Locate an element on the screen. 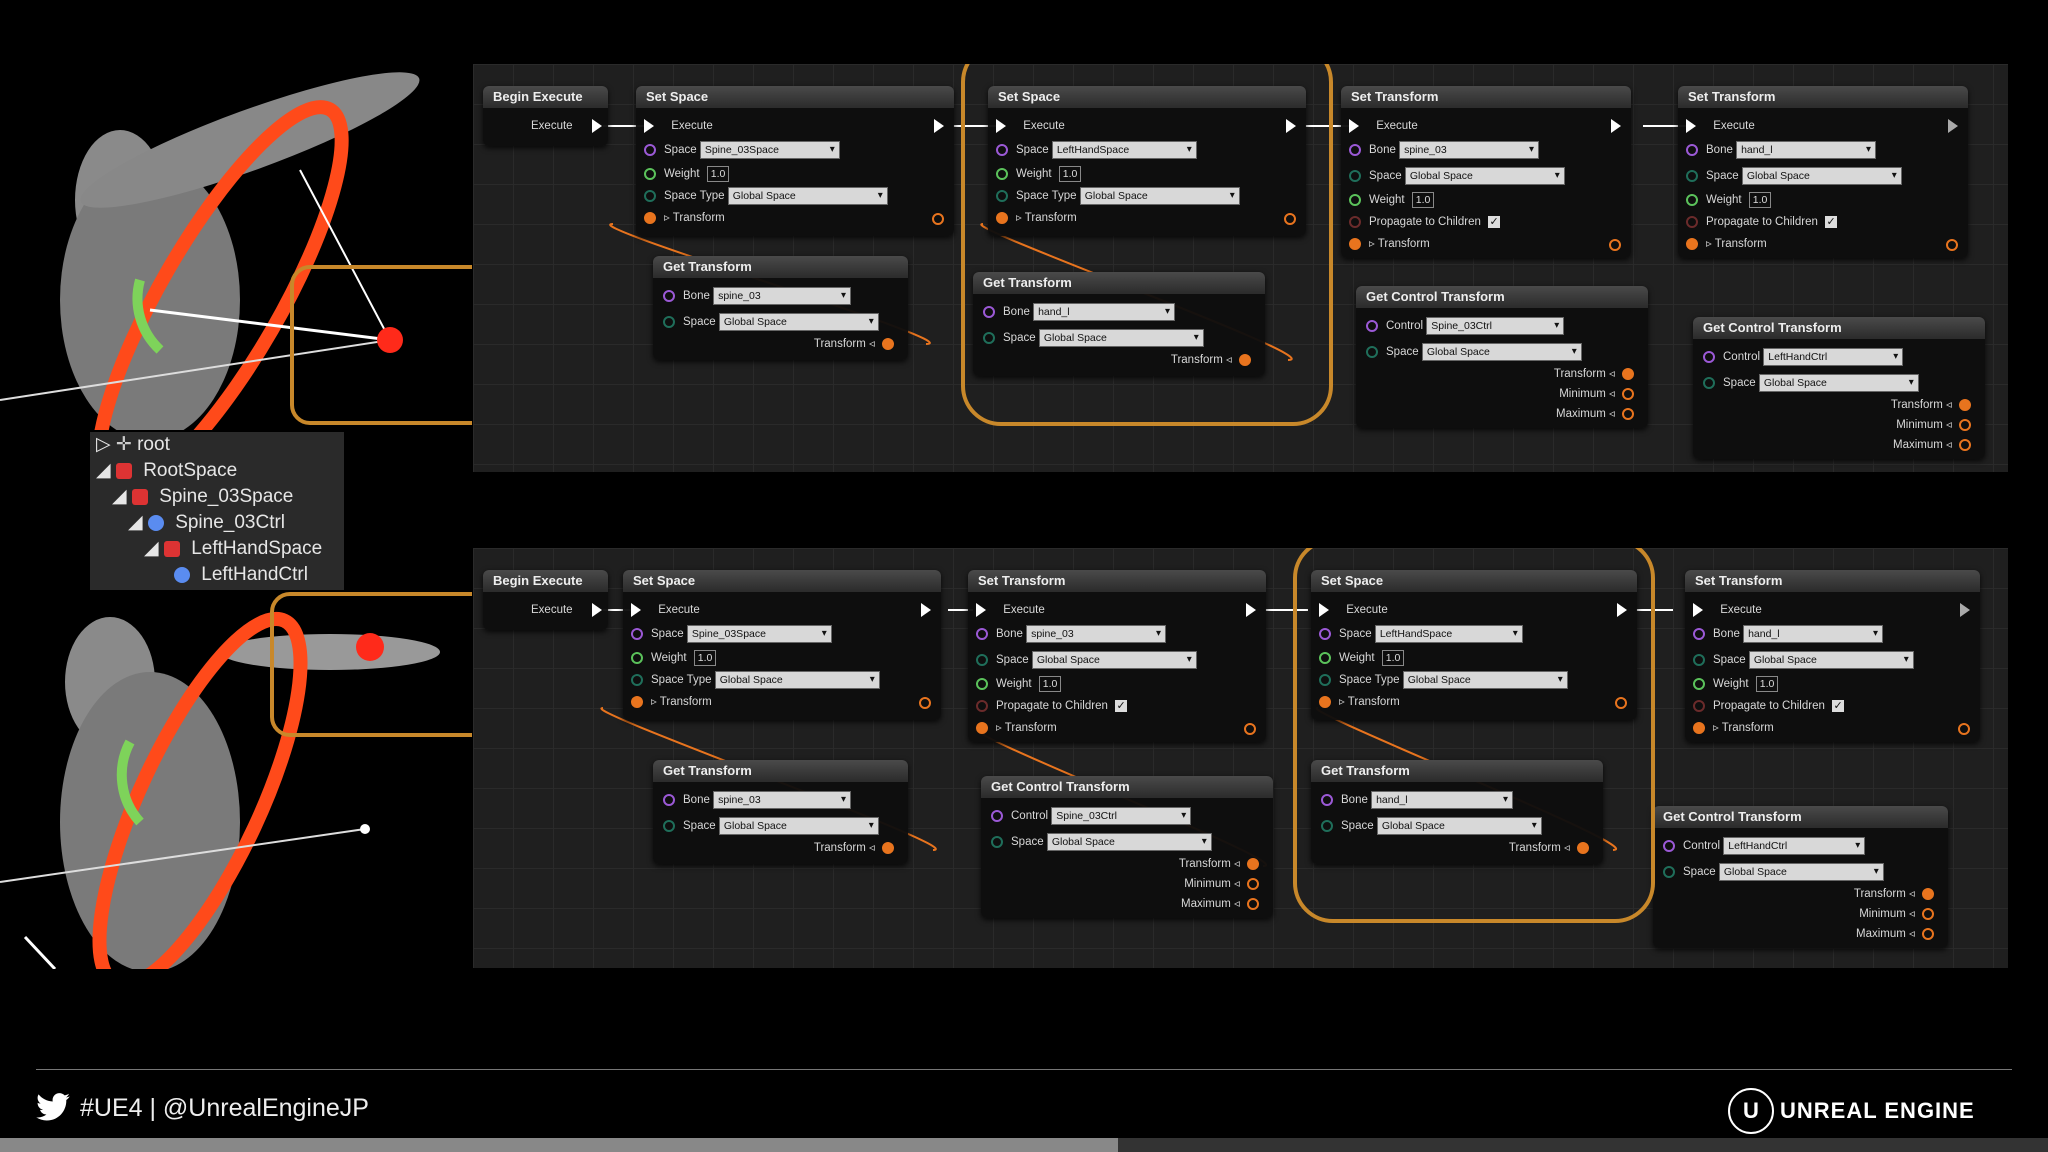 Image resolution: width=2048 pixels, height=1152 pixels. tree-item-root: ▷ ✛ root is located at coordinates (133, 445).